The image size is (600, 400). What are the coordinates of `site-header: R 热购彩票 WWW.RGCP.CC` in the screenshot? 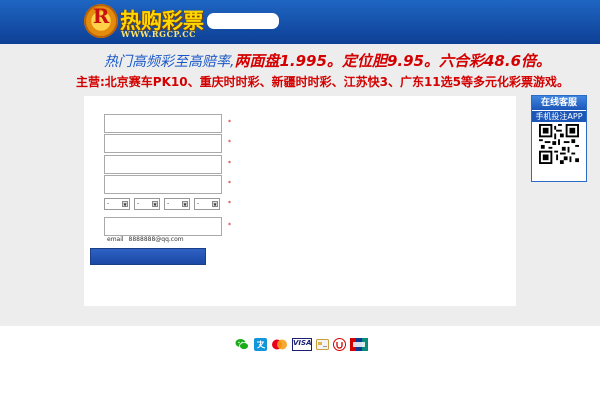 It's located at (300, 22).